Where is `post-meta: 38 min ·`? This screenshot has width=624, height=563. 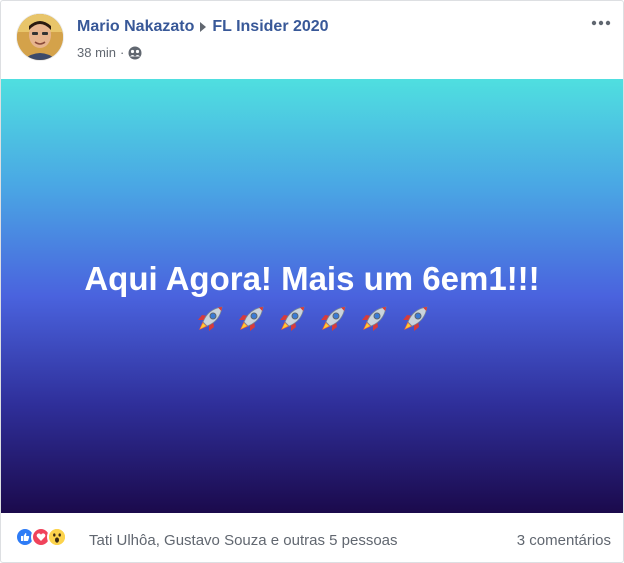
post-meta: 38 min · is located at coordinates (109, 52).